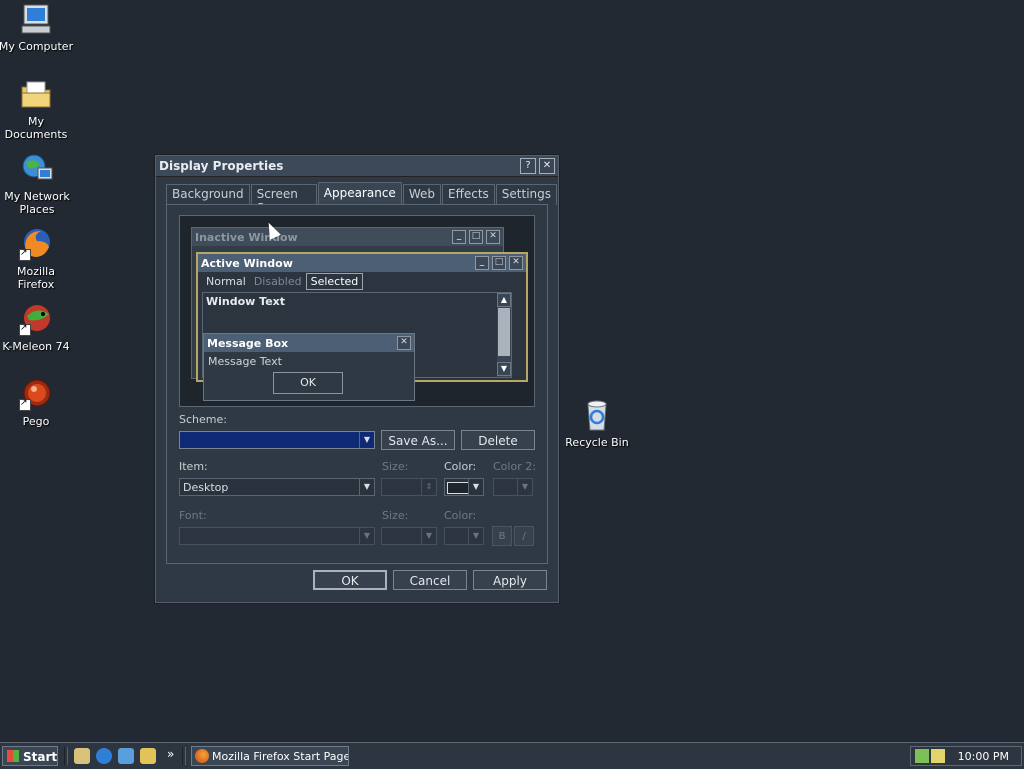 Image resolution: width=1024 pixels, height=769 pixels. What do you see at coordinates (170, 754) in the screenshot?
I see `quicklaunch-chevron-icon: »` at bounding box center [170, 754].